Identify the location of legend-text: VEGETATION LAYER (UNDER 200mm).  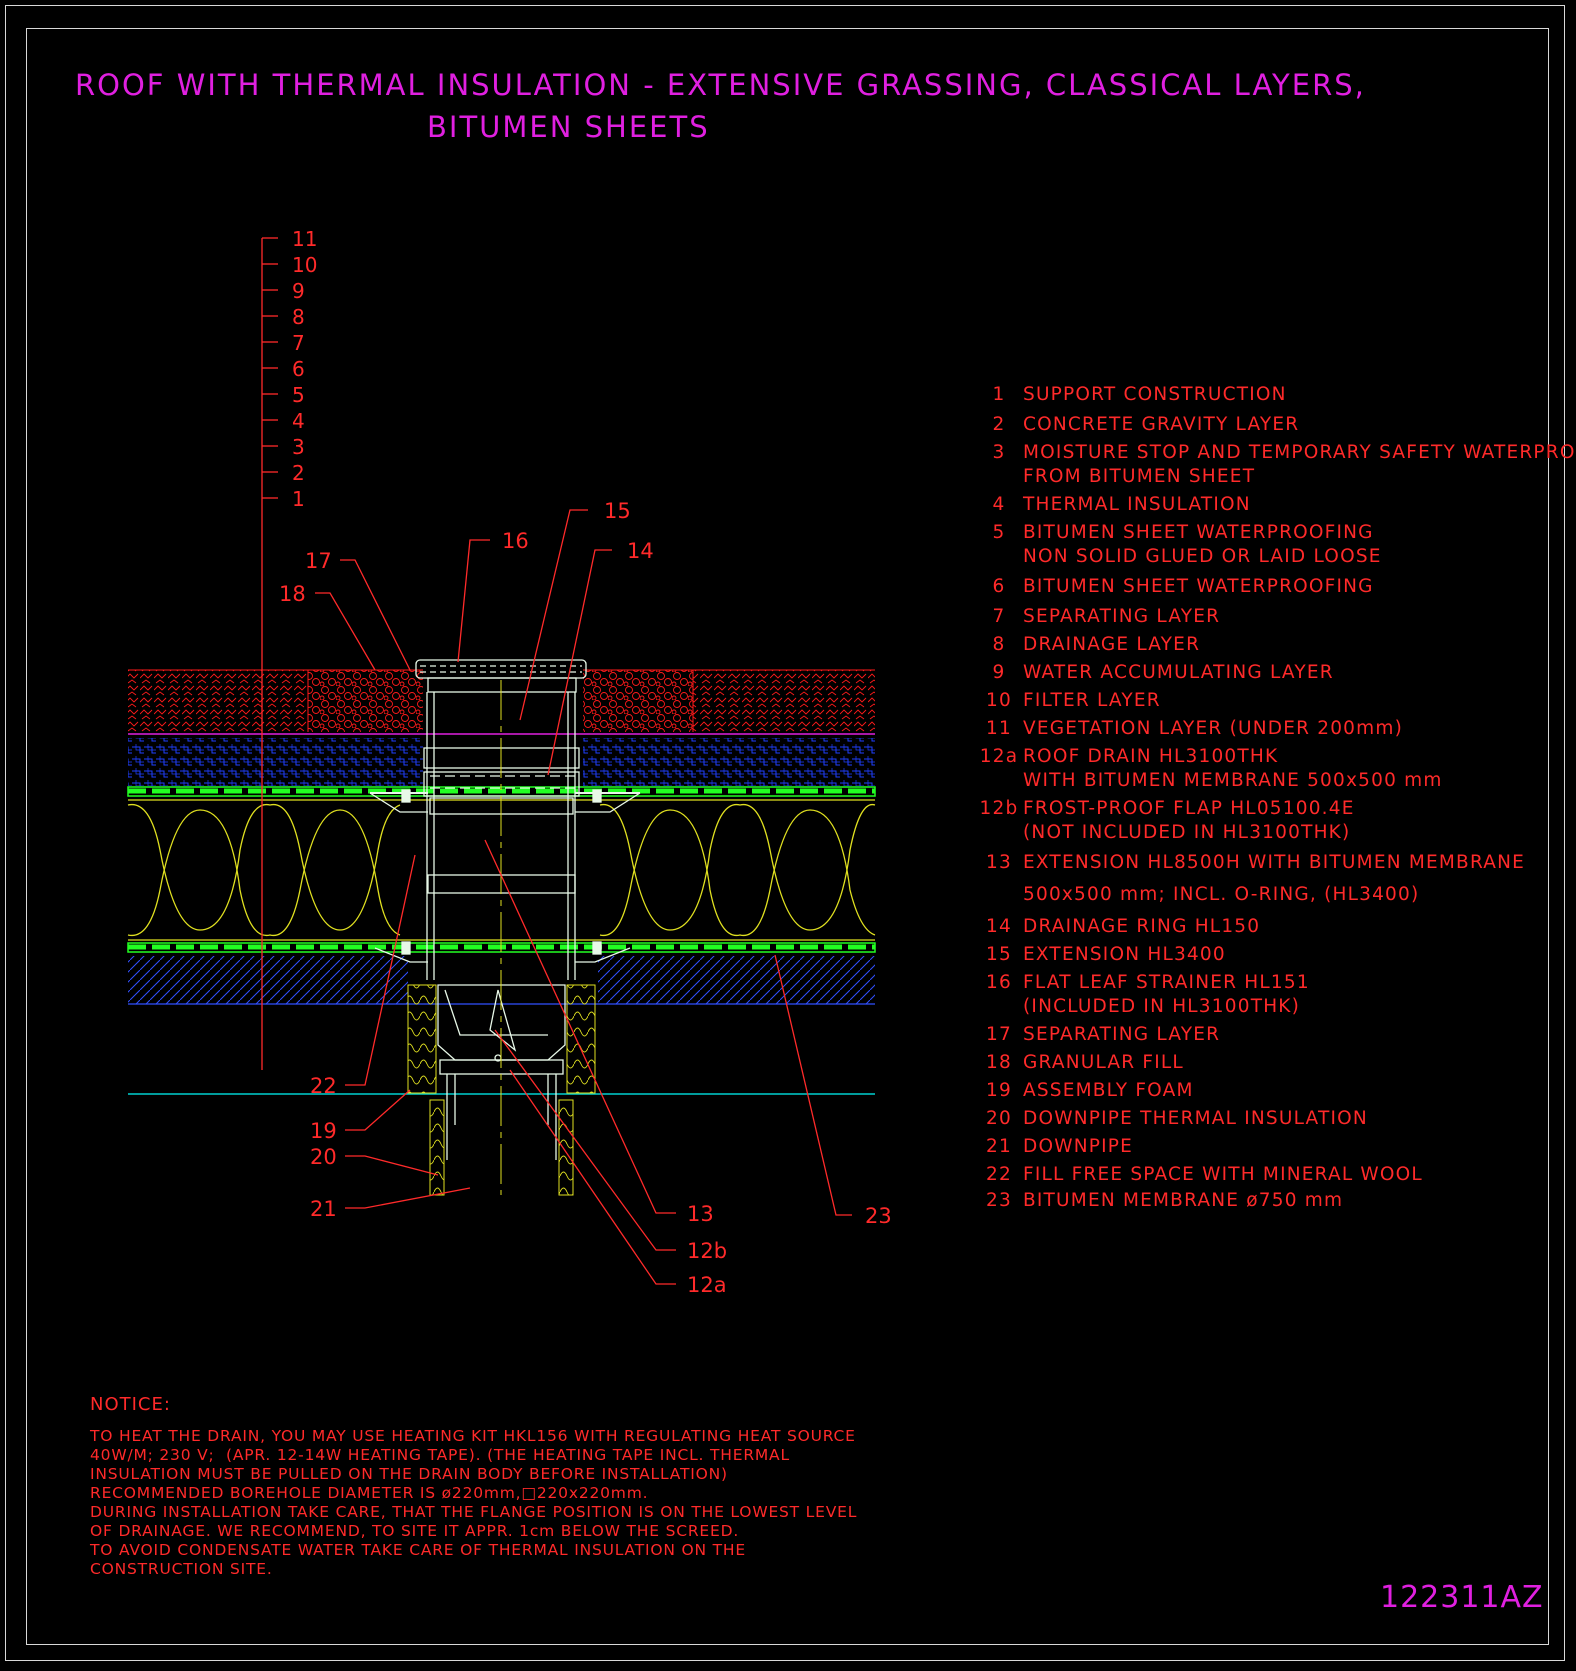
(1213, 728).